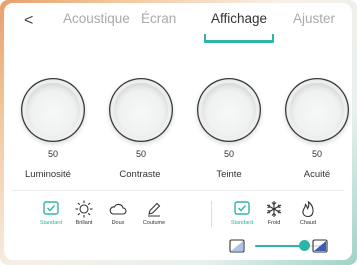  I want to click on pencil-icon, so click(154, 209).